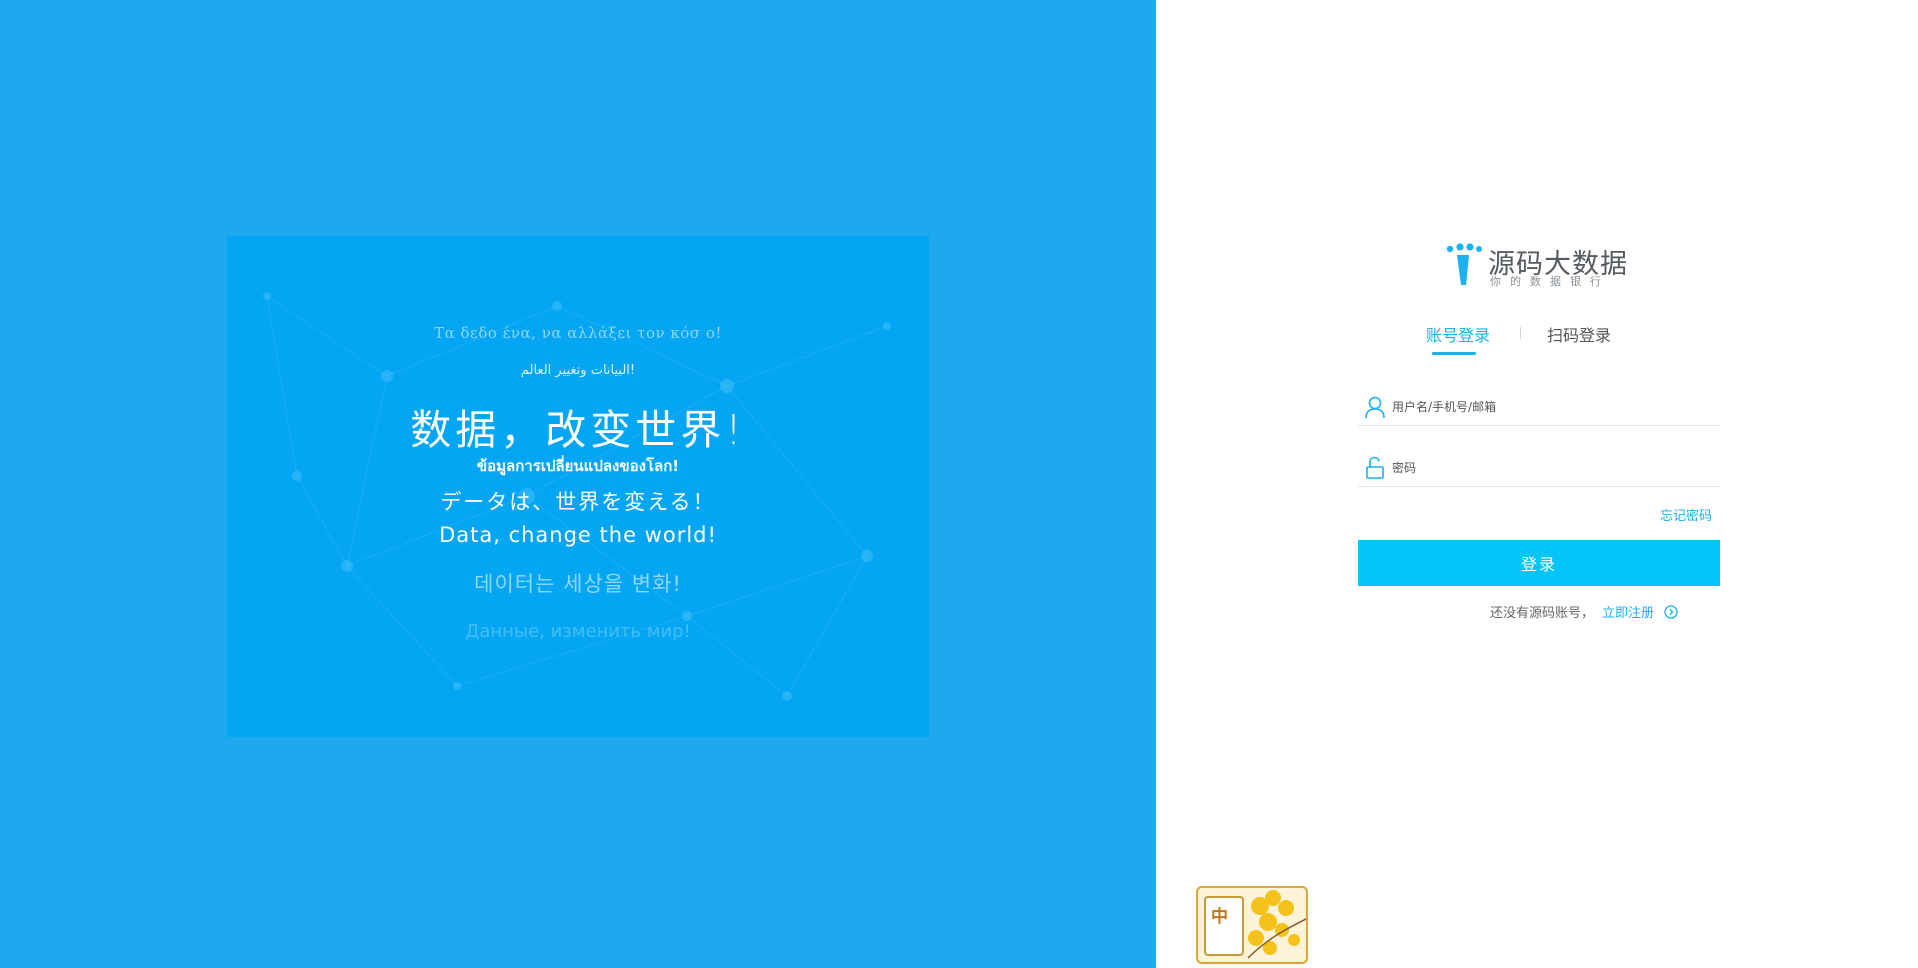 This screenshot has height=968, width=1918. I want to click on password-input, so click(1552, 468).